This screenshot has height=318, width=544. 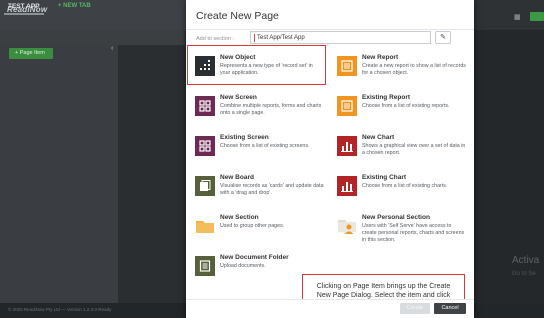 I want to click on item-description: Used to group other pages., so click(x=252, y=226).